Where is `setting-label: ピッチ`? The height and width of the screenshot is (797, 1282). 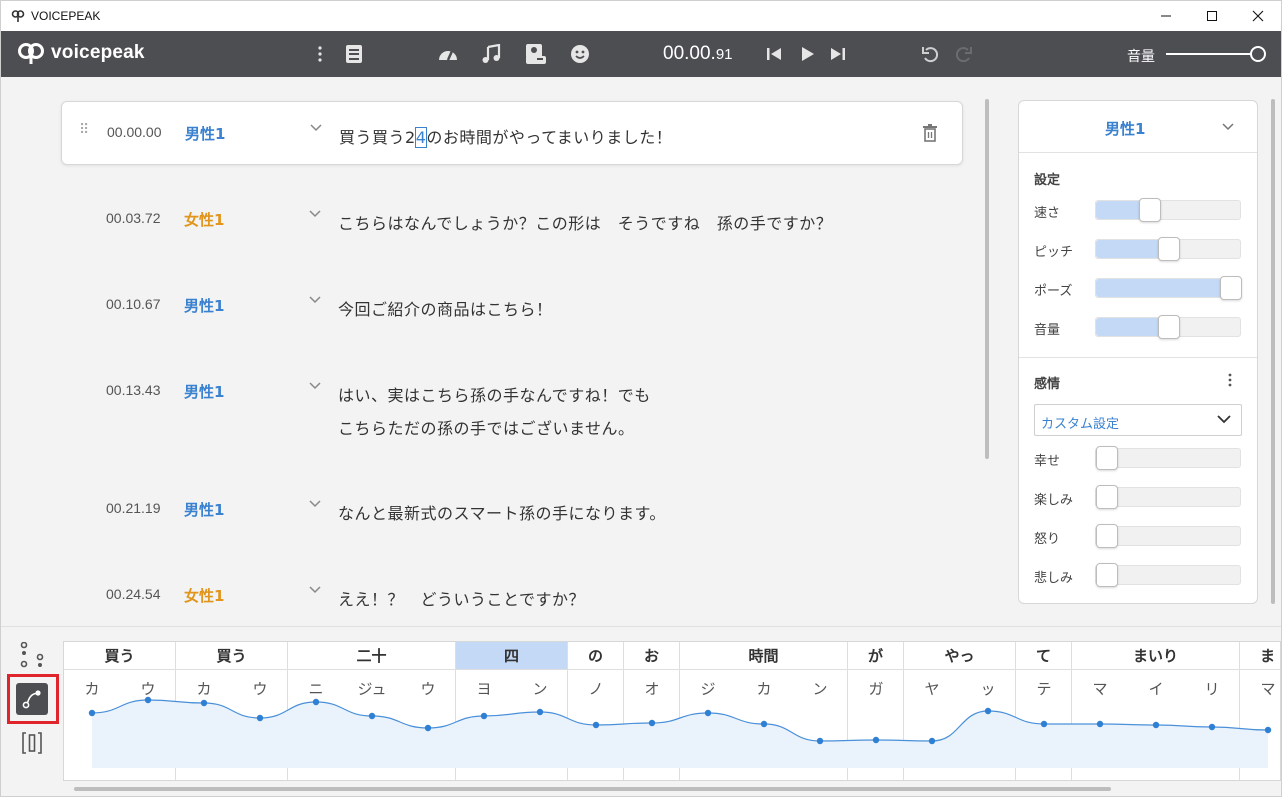 setting-label: ピッチ is located at coordinates (1054, 252).